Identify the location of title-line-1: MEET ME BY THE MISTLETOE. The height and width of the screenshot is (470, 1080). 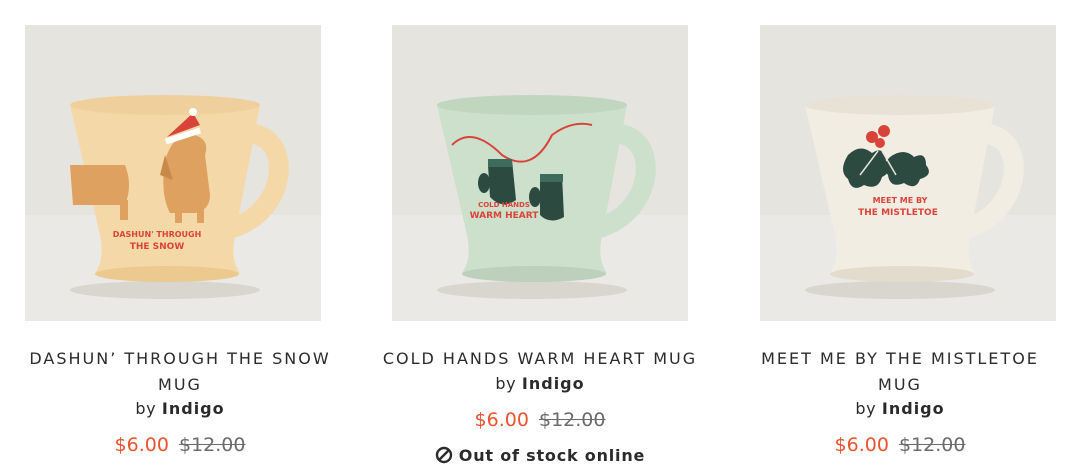
(900, 359).